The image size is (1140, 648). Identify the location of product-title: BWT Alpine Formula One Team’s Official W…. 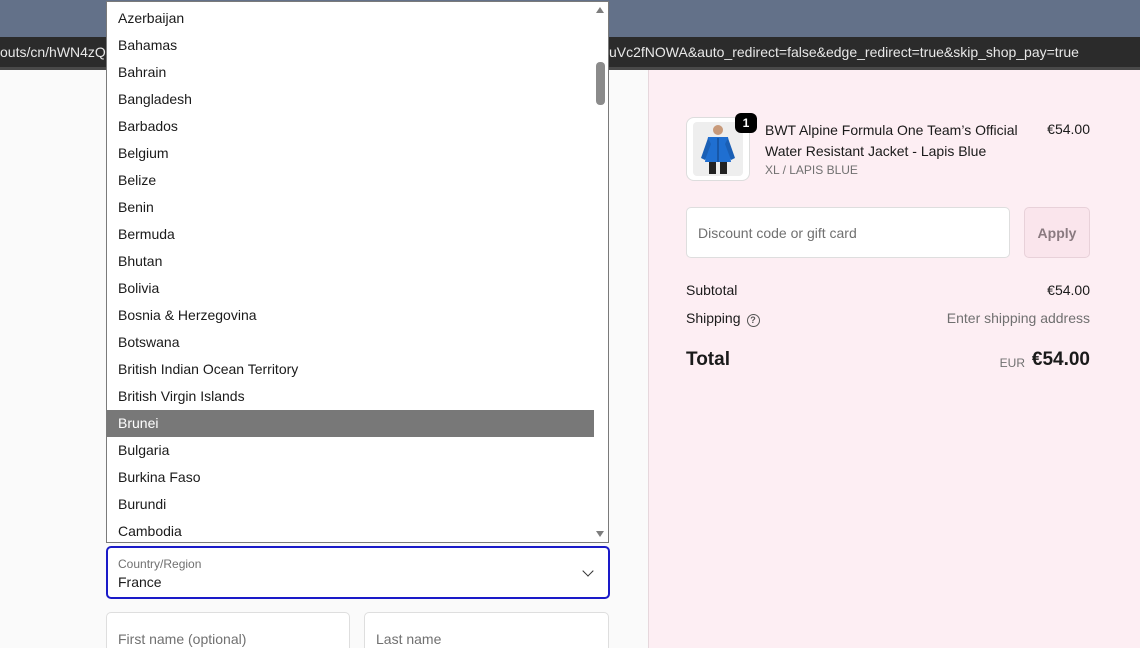
(891, 140).